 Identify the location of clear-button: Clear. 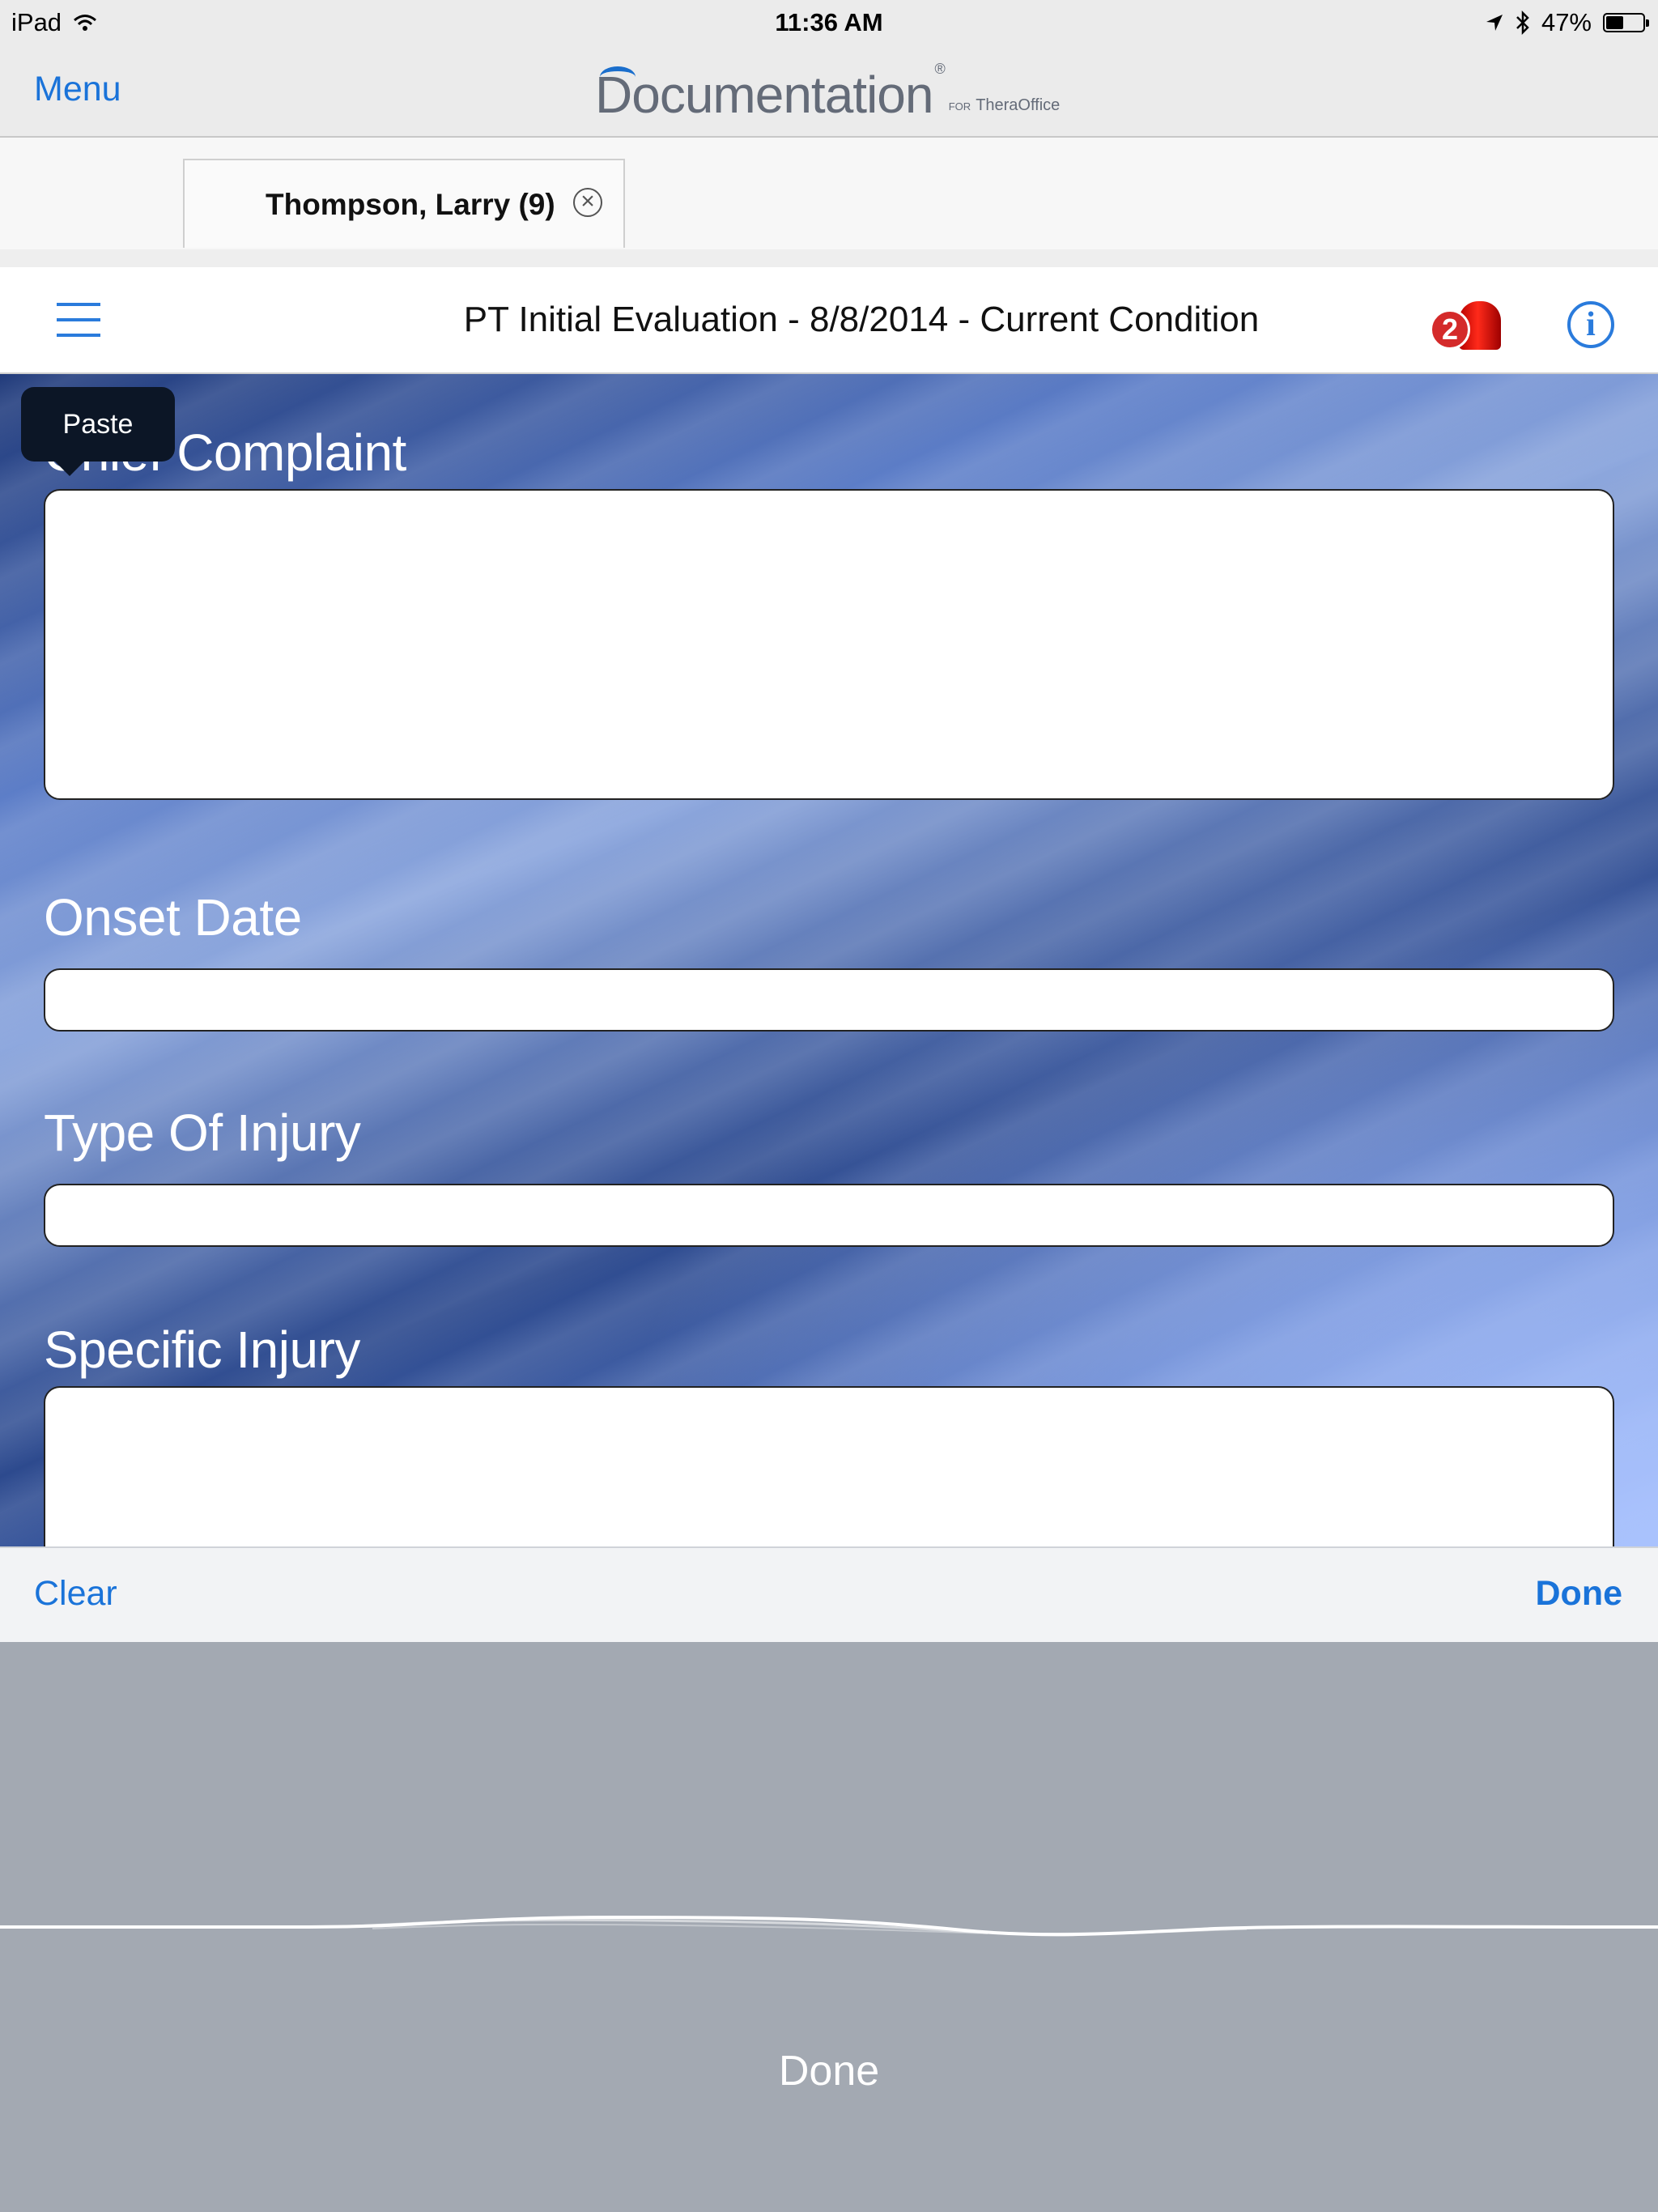
(75, 1594).